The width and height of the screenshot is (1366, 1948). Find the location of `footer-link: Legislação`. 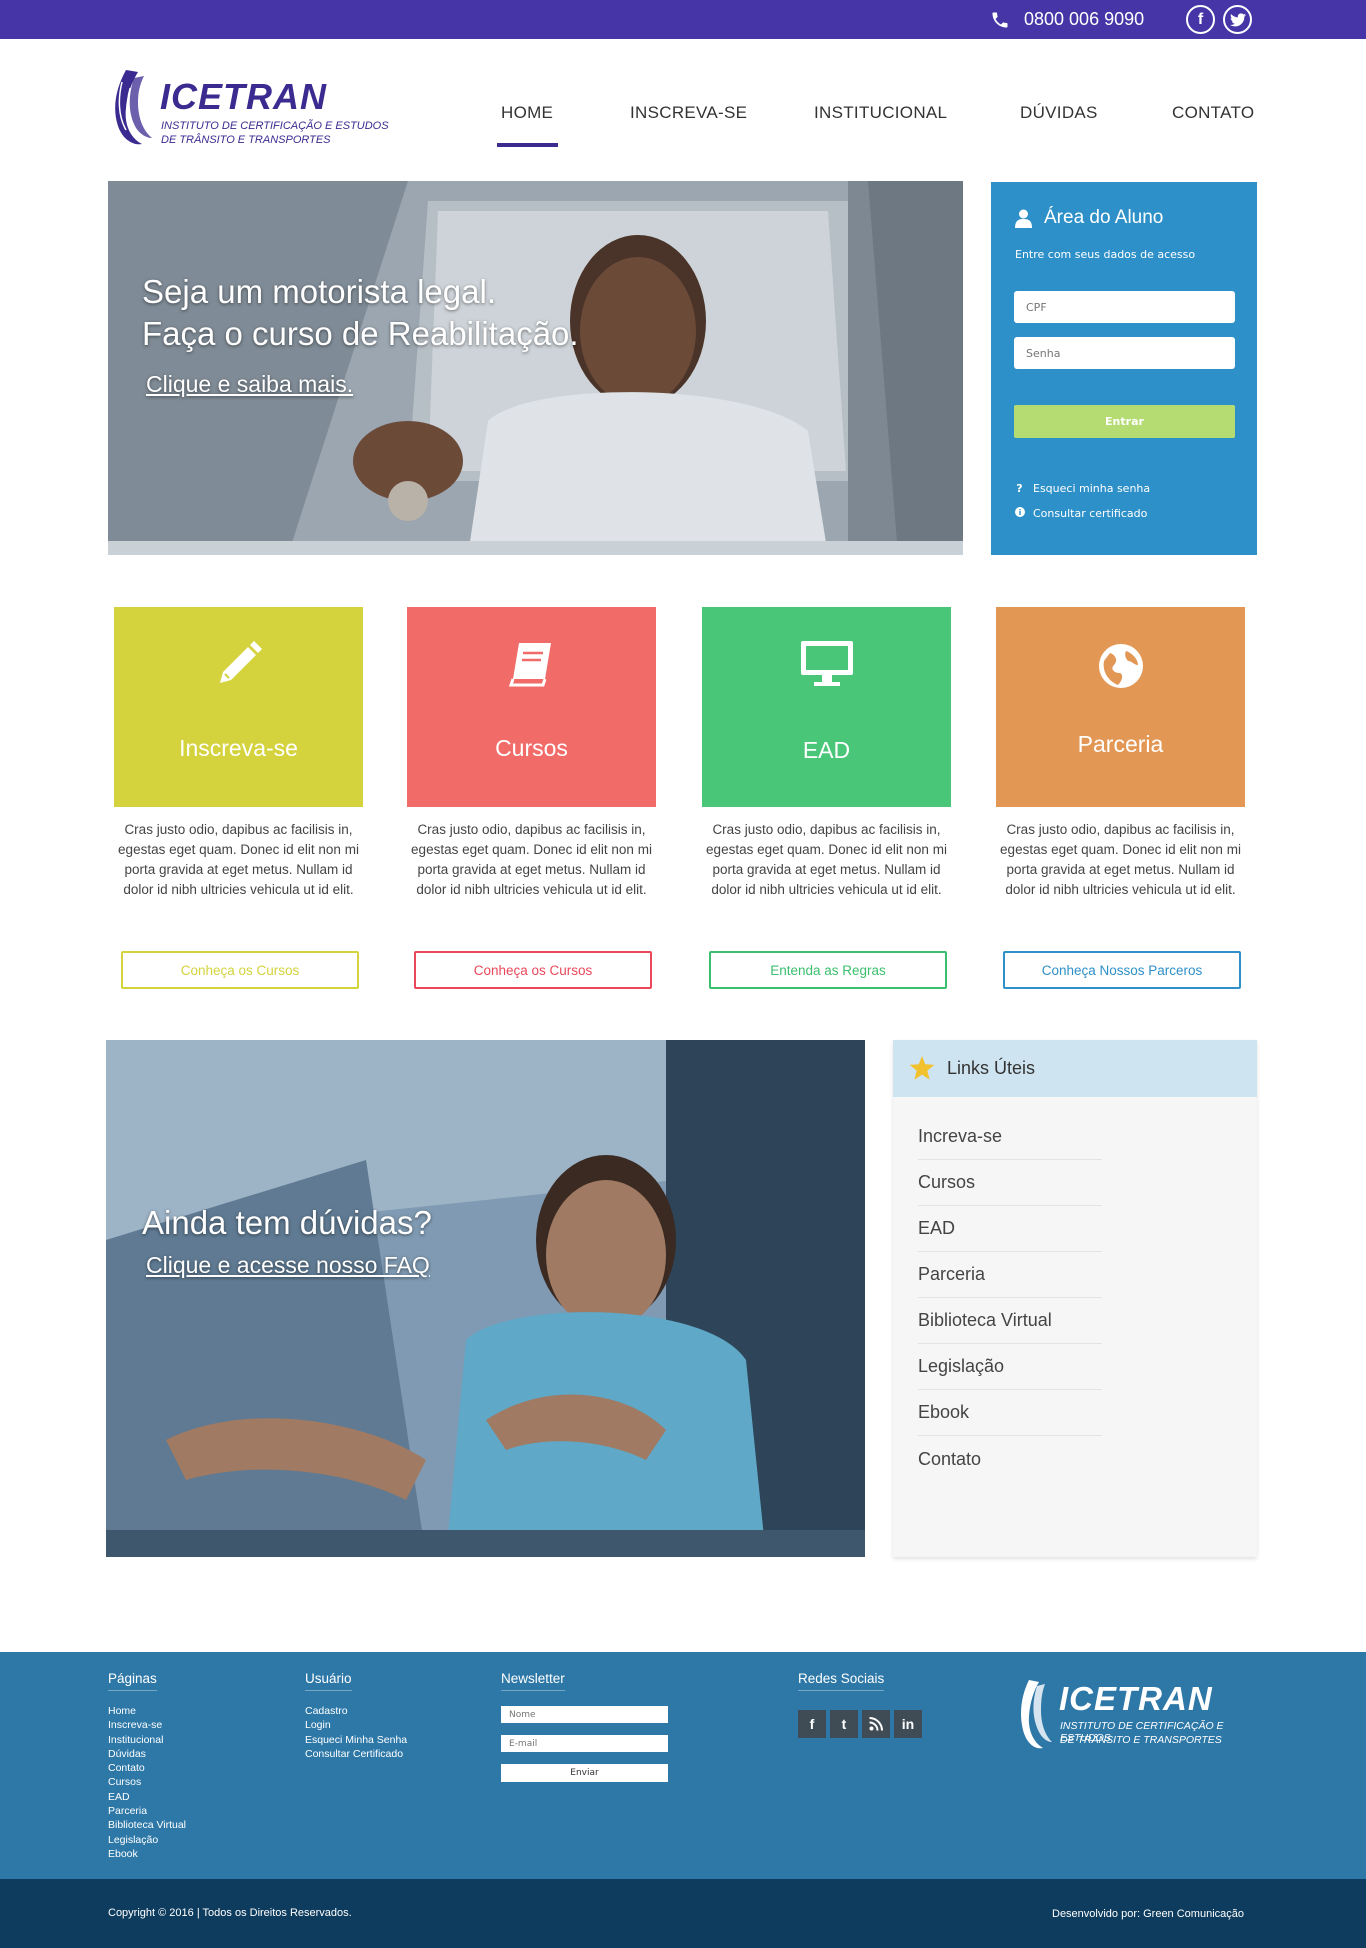

footer-link: Legislação is located at coordinates (147, 1840).